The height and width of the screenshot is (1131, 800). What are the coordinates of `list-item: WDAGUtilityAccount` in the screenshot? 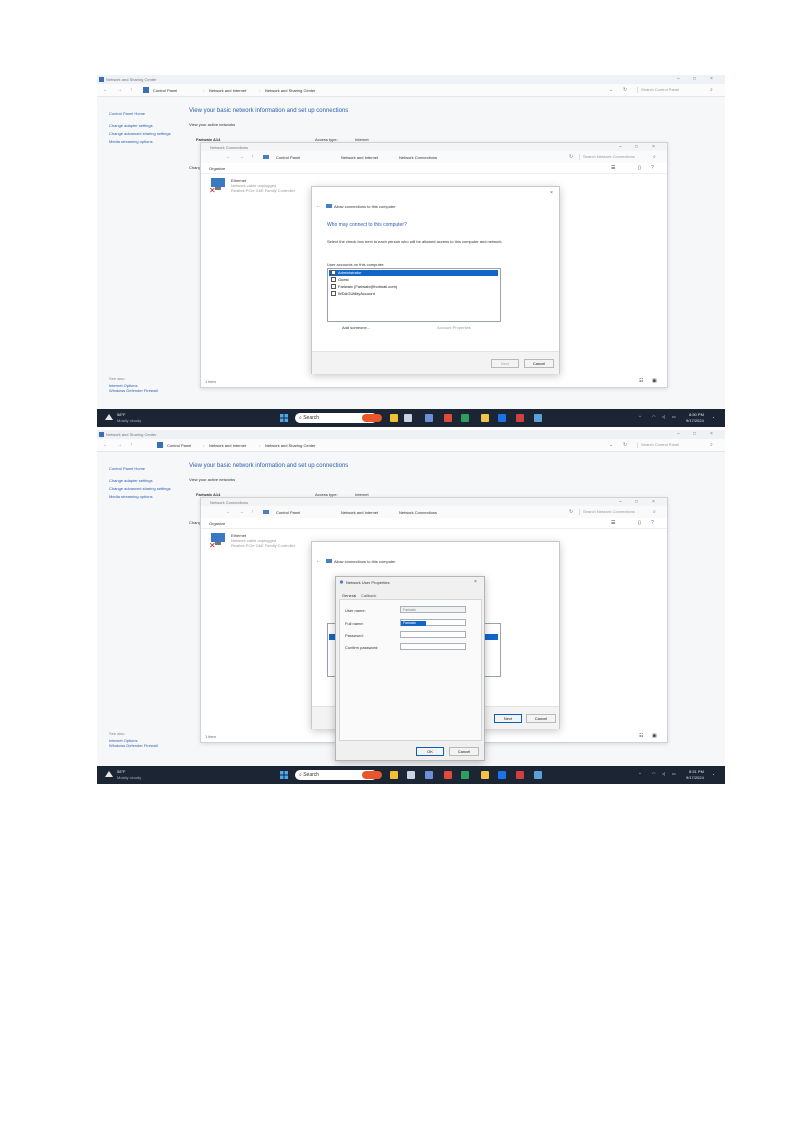 It's located at (413, 294).